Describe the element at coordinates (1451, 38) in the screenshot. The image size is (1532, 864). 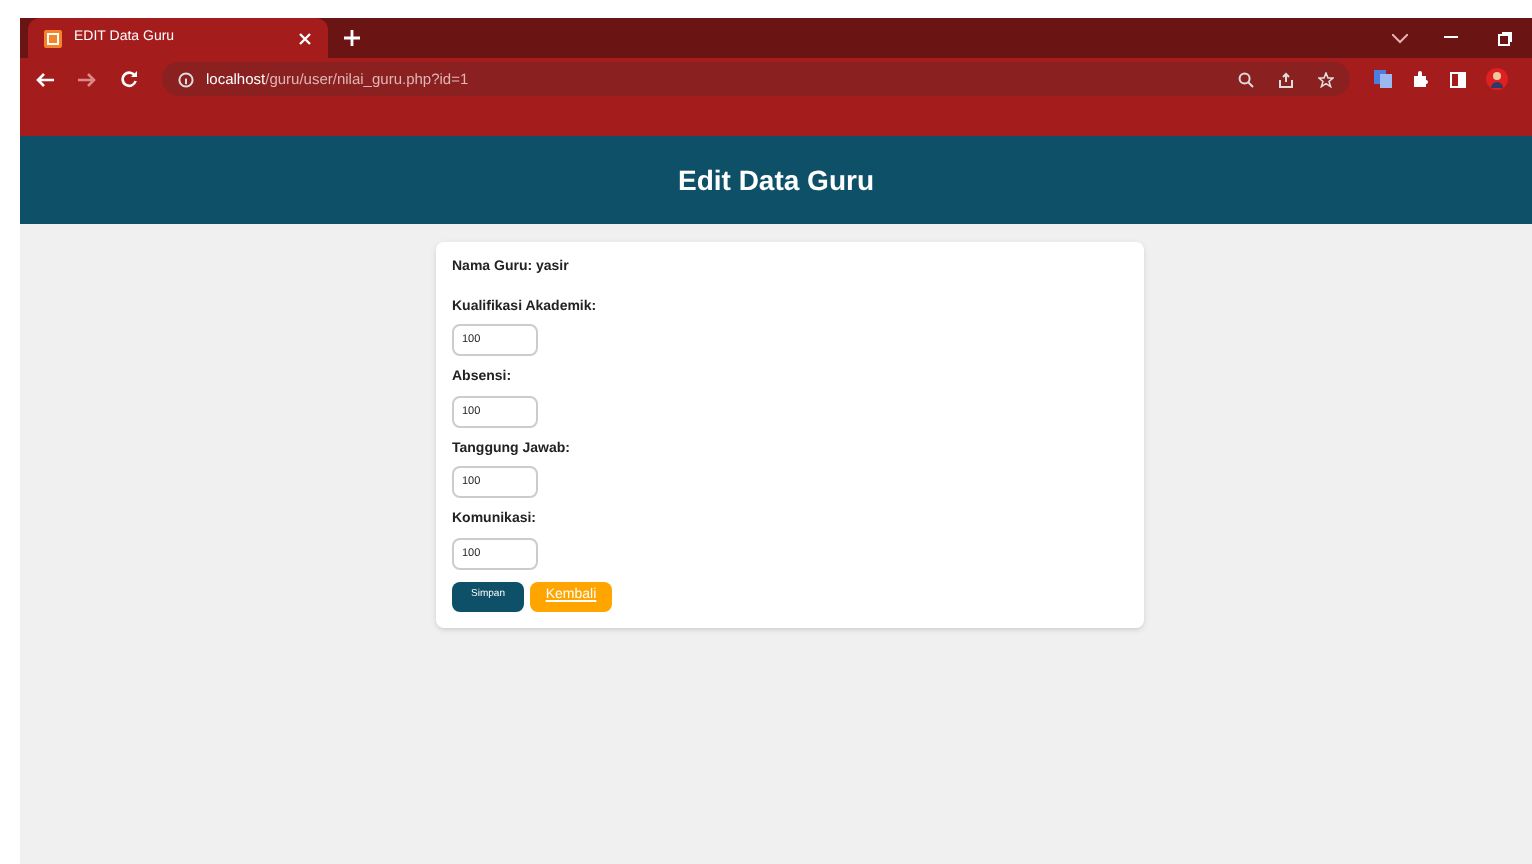
I see `minimize-icon` at that location.